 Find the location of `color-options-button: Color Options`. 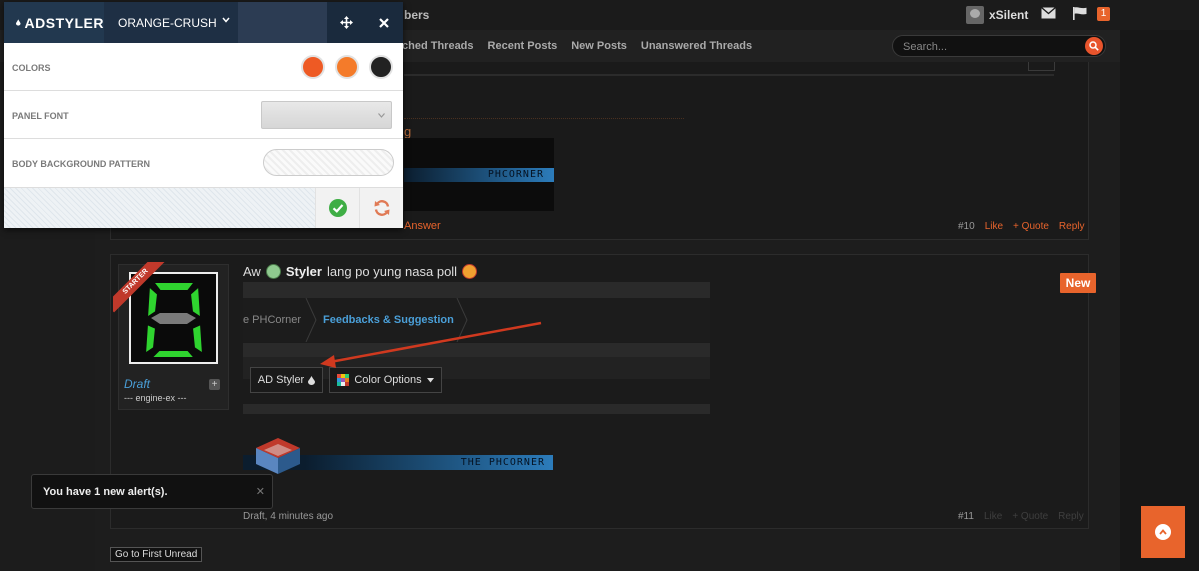

color-options-button: Color Options is located at coordinates (385, 380).